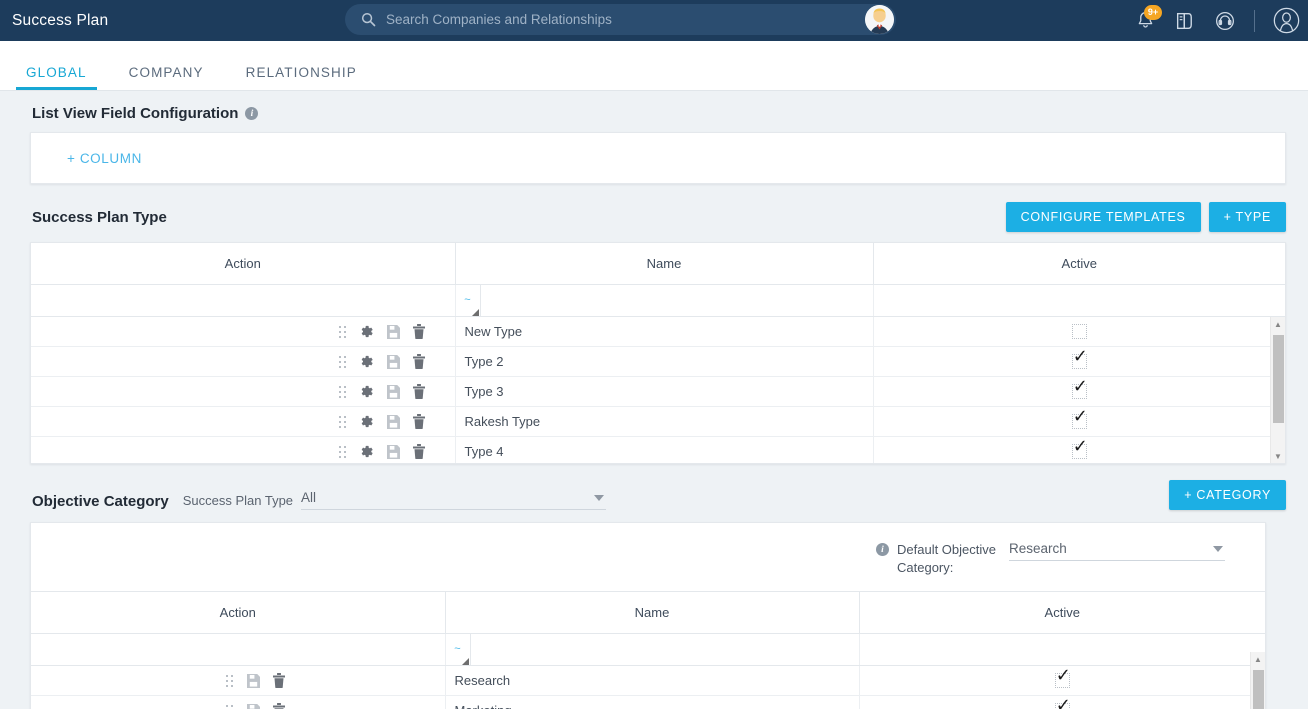 This screenshot has height=709, width=1308. What do you see at coordinates (243, 421) in the screenshot?
I see `row-actions` at bounding box center [243, 421].